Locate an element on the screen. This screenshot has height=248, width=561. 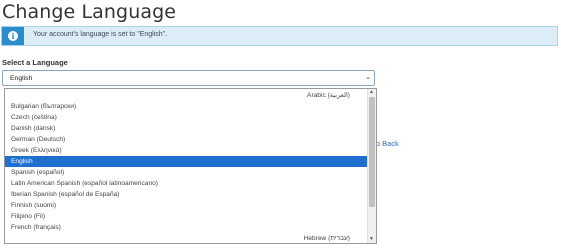
dropdown-scrollbar: ▲ ▼ is located at coordinates (371, 166).